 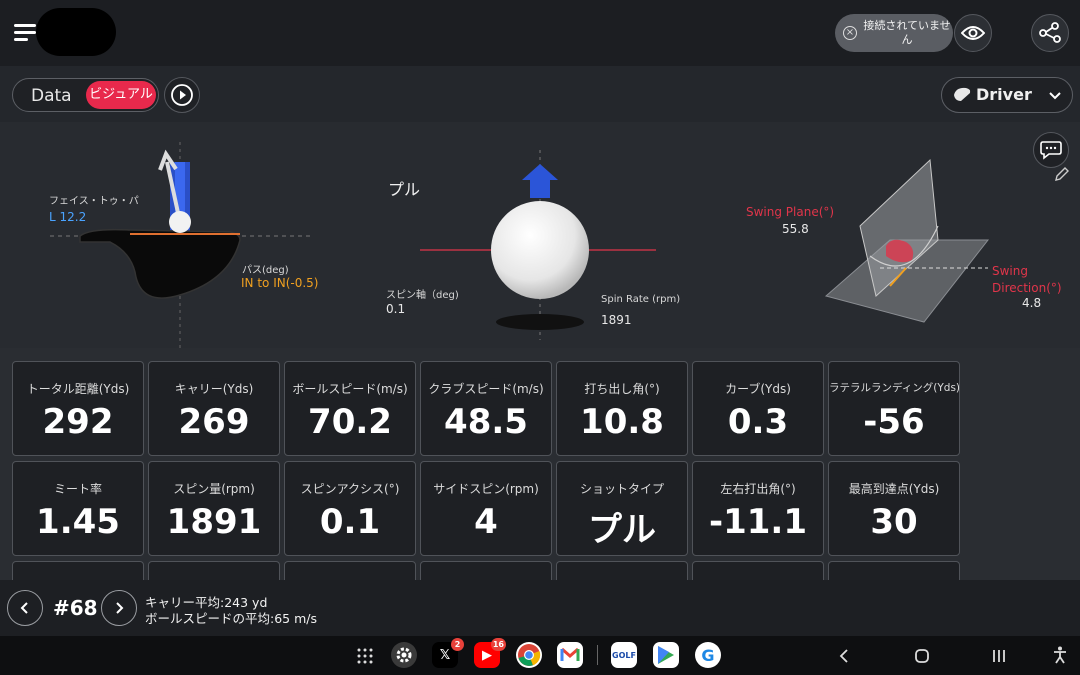 What do you see at coordinates (486, 389) in the screenshot?
I see `metric-label: クラブスピード(m/s)` at bounding box center [486, 389].